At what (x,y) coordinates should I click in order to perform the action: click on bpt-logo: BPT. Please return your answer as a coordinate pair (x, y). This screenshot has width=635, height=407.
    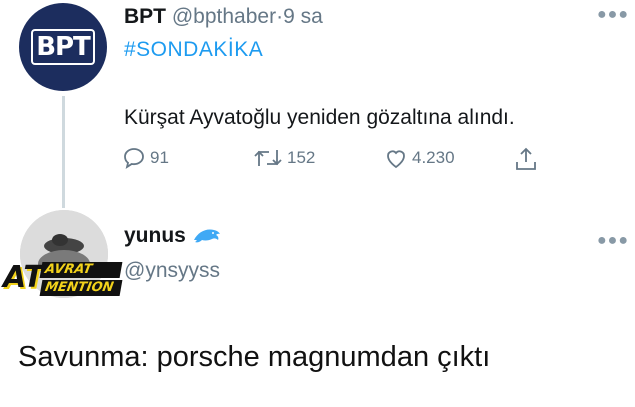
    Looking at the image, I should click on (63, 47).